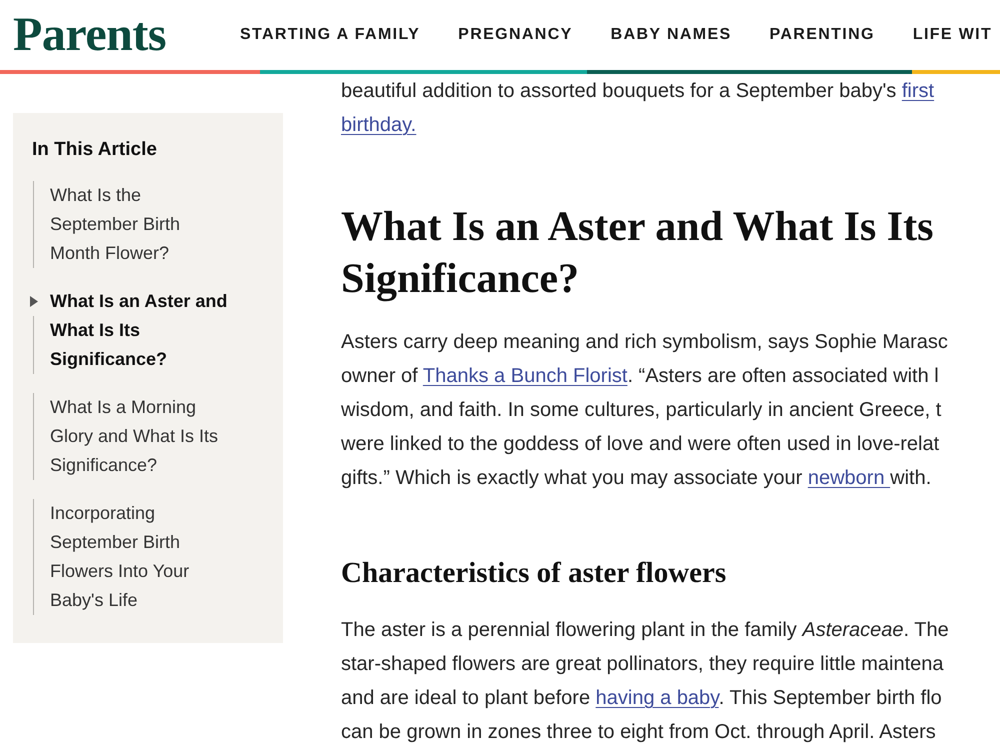  What do you see at coordinates (671, 35) in the screenshot?
I see `nav-link: BABY NAMES` at bounding box center [671, 35].